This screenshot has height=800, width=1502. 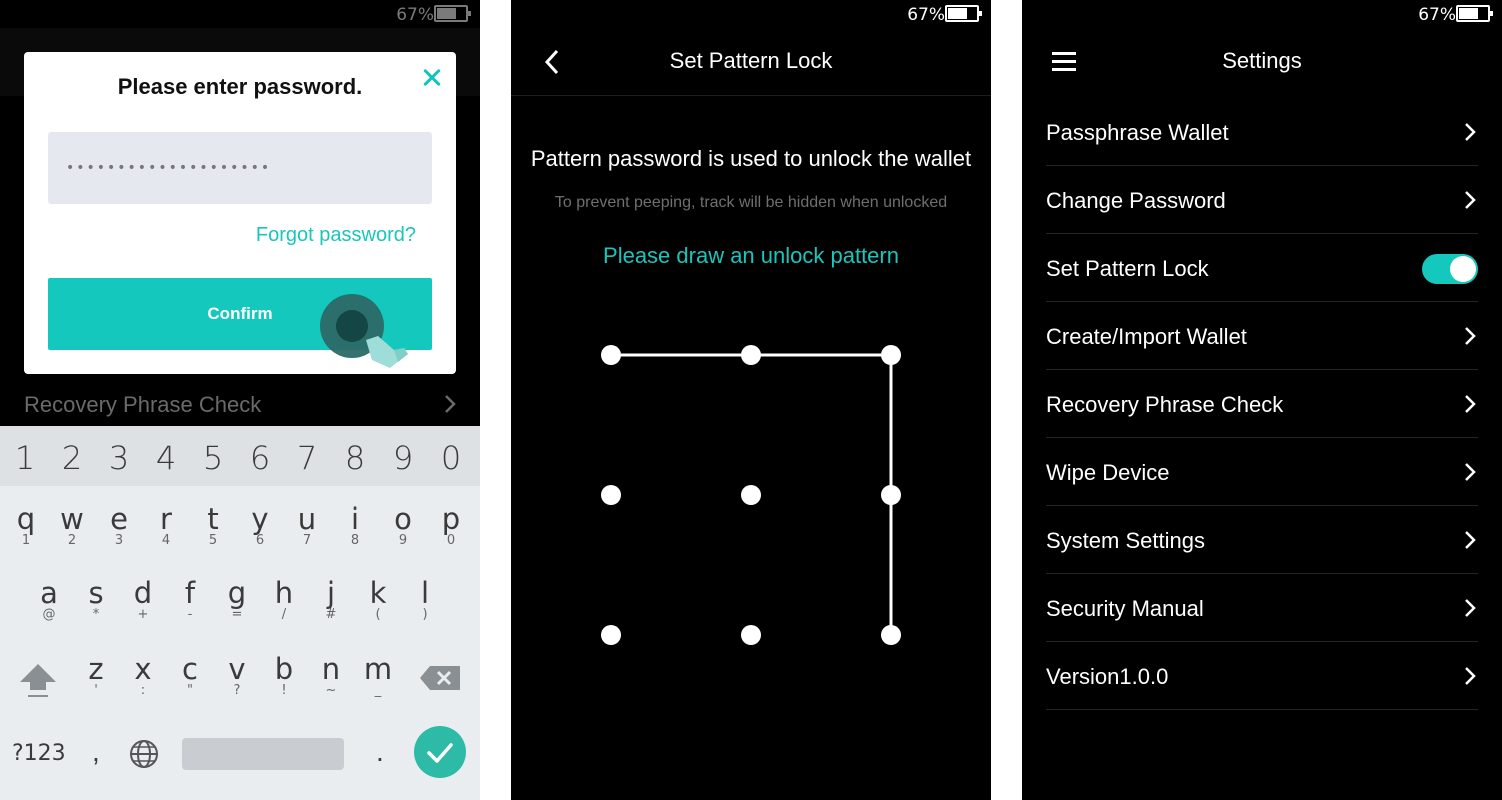 I want to click on key-l: l), so click(x=425, y=600).